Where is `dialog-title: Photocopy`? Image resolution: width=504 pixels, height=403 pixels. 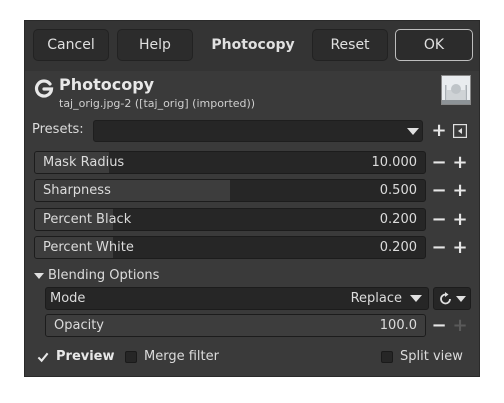 dialog-title: Photocopy is located at coordinates (253, 45).